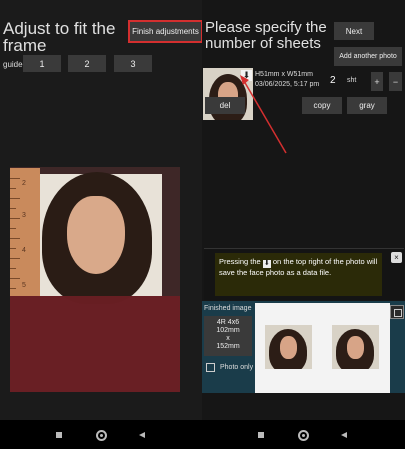  What do you see at coordinates (24, 183) in the screenshot?
I see `ruler-mark-2: 2` at bounding box center [24, 183].